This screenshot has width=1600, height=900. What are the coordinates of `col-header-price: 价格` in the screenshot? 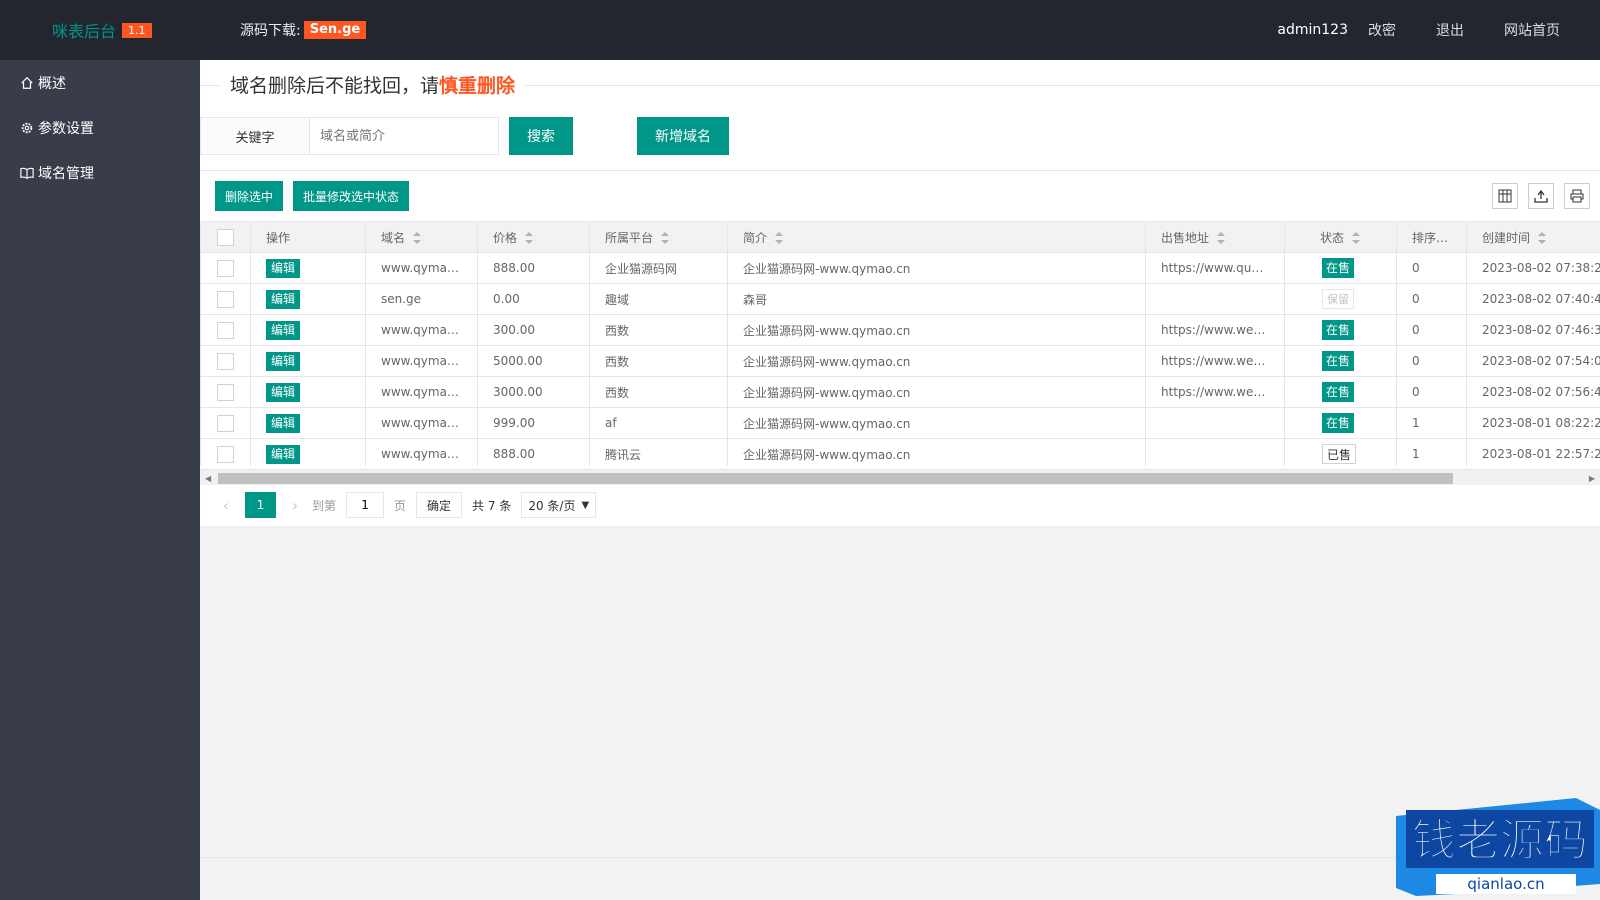 It's located at (533, 237).